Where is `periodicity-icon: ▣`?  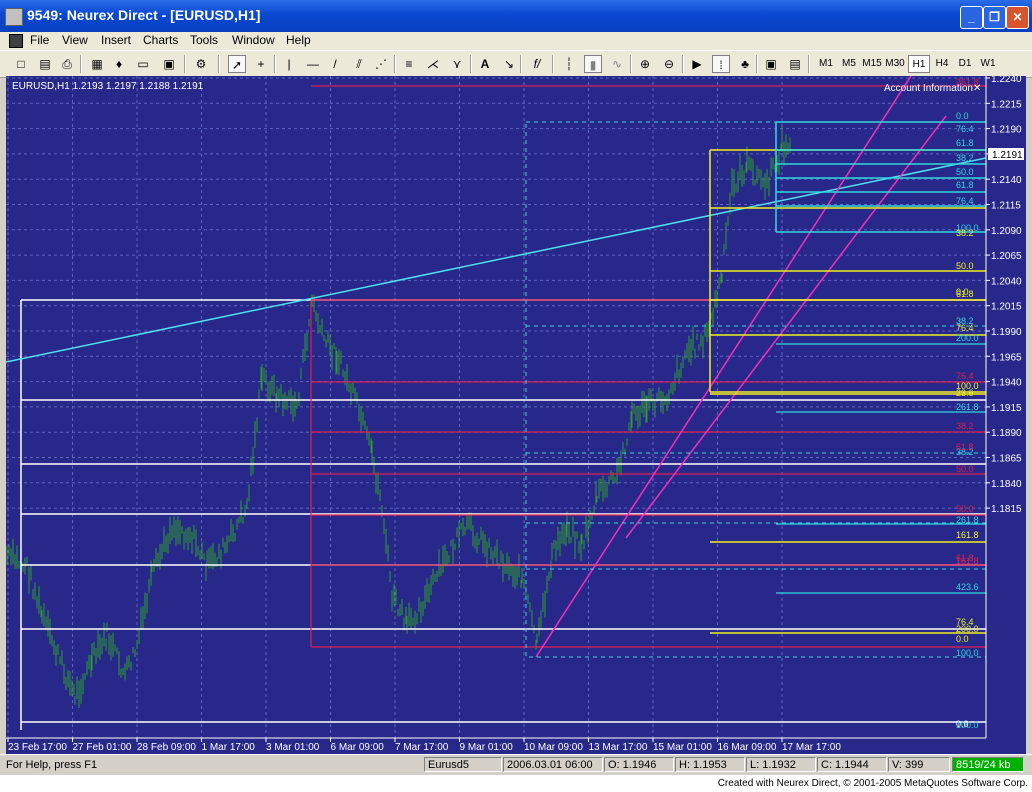 periodicity-icon: ▣ is located at coordinates (771, 64).